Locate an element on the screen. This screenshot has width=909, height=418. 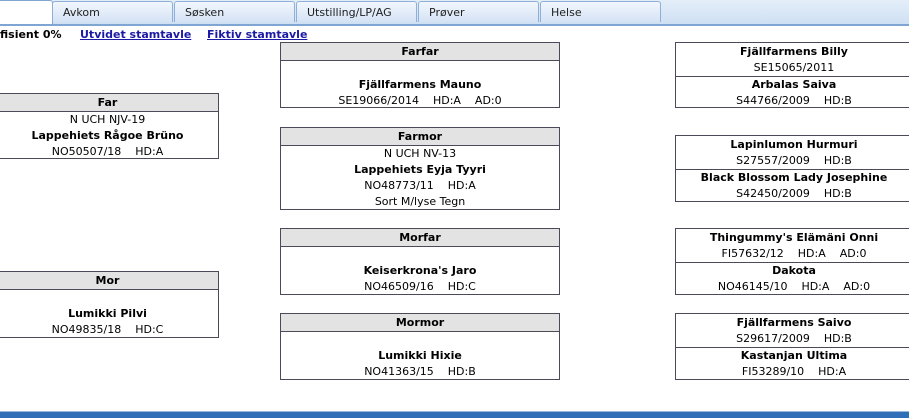
great-grandparent-entry: Fjällfarmens Saivo S29617/2009 HD:B is located at coordinates (792, 330).